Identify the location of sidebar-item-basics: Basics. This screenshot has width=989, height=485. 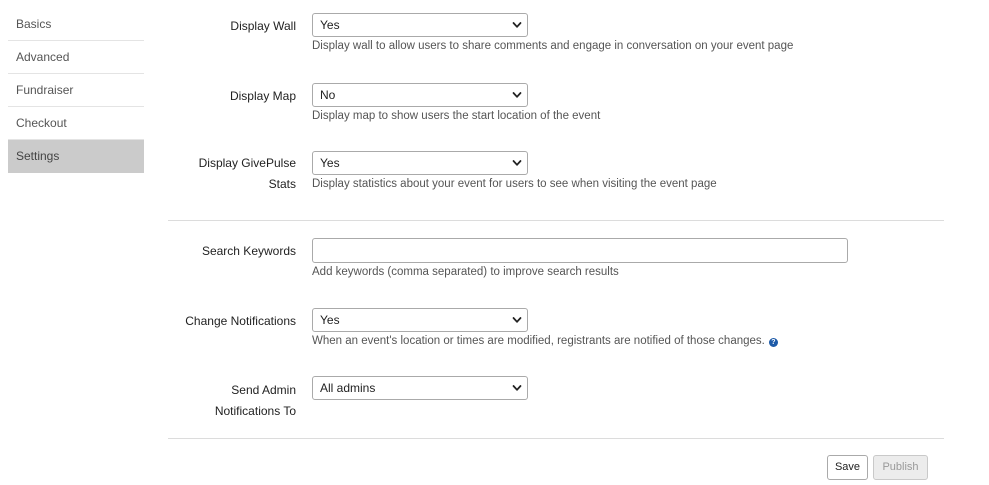
(76, 24).